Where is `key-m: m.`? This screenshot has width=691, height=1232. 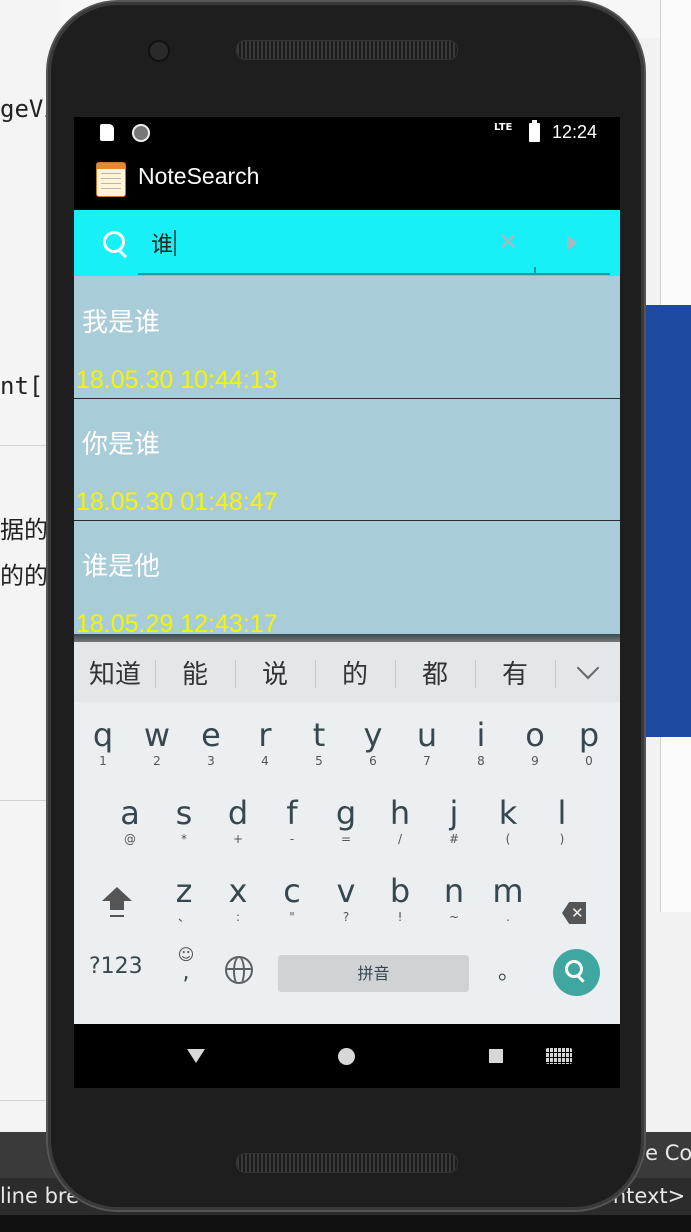 key-m: m. is located at coordinates (508, 901).